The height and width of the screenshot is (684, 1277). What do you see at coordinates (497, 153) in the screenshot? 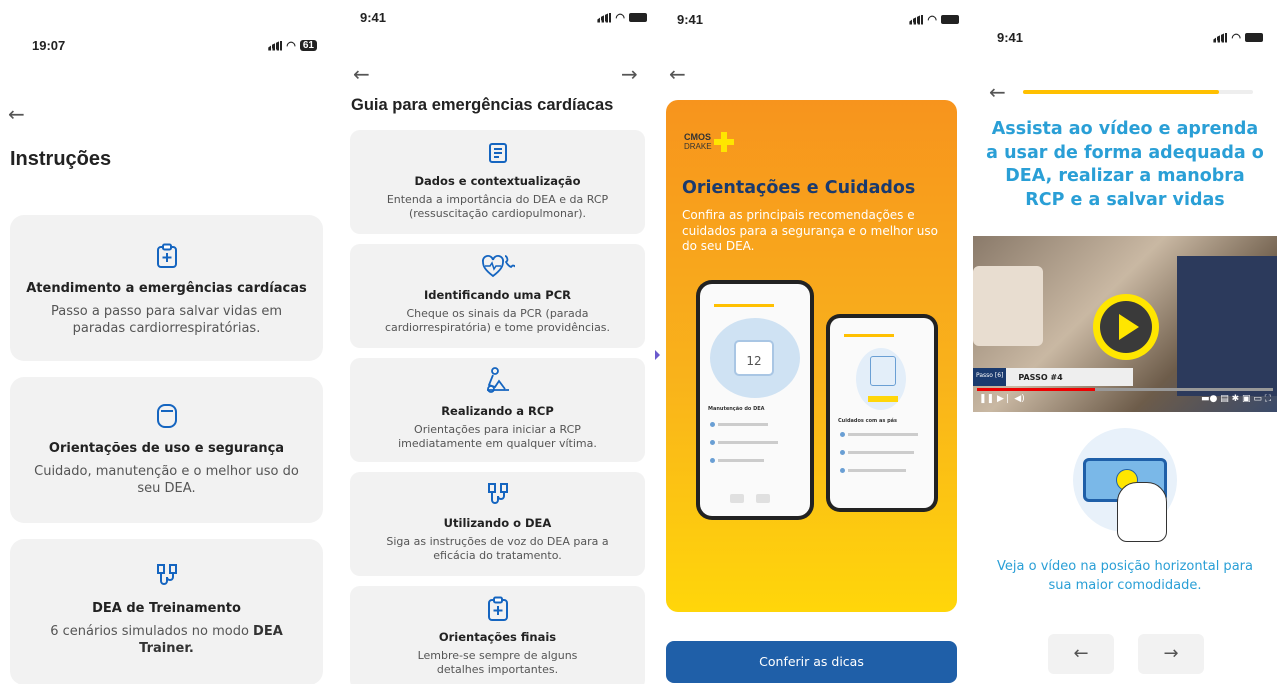
I see `document-icon` at bounding box center [497, 153].